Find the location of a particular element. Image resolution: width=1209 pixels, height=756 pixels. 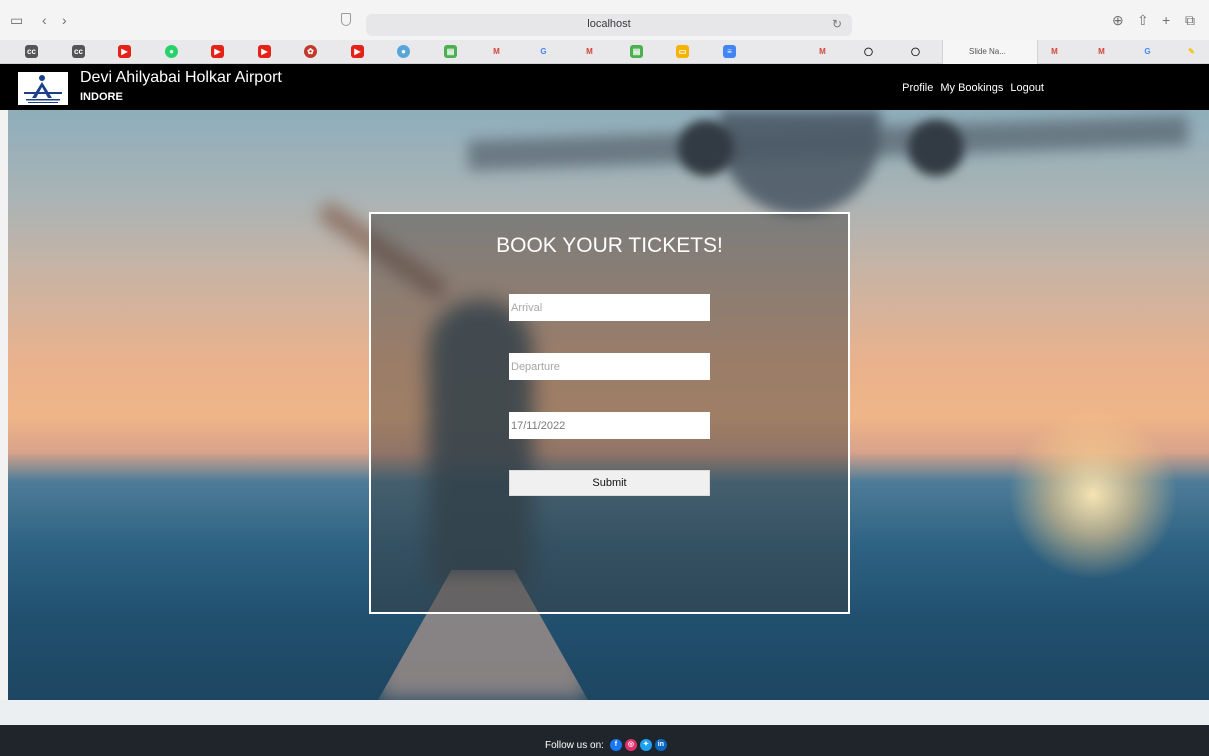

arrival-input is located at coordinates (609, 307).